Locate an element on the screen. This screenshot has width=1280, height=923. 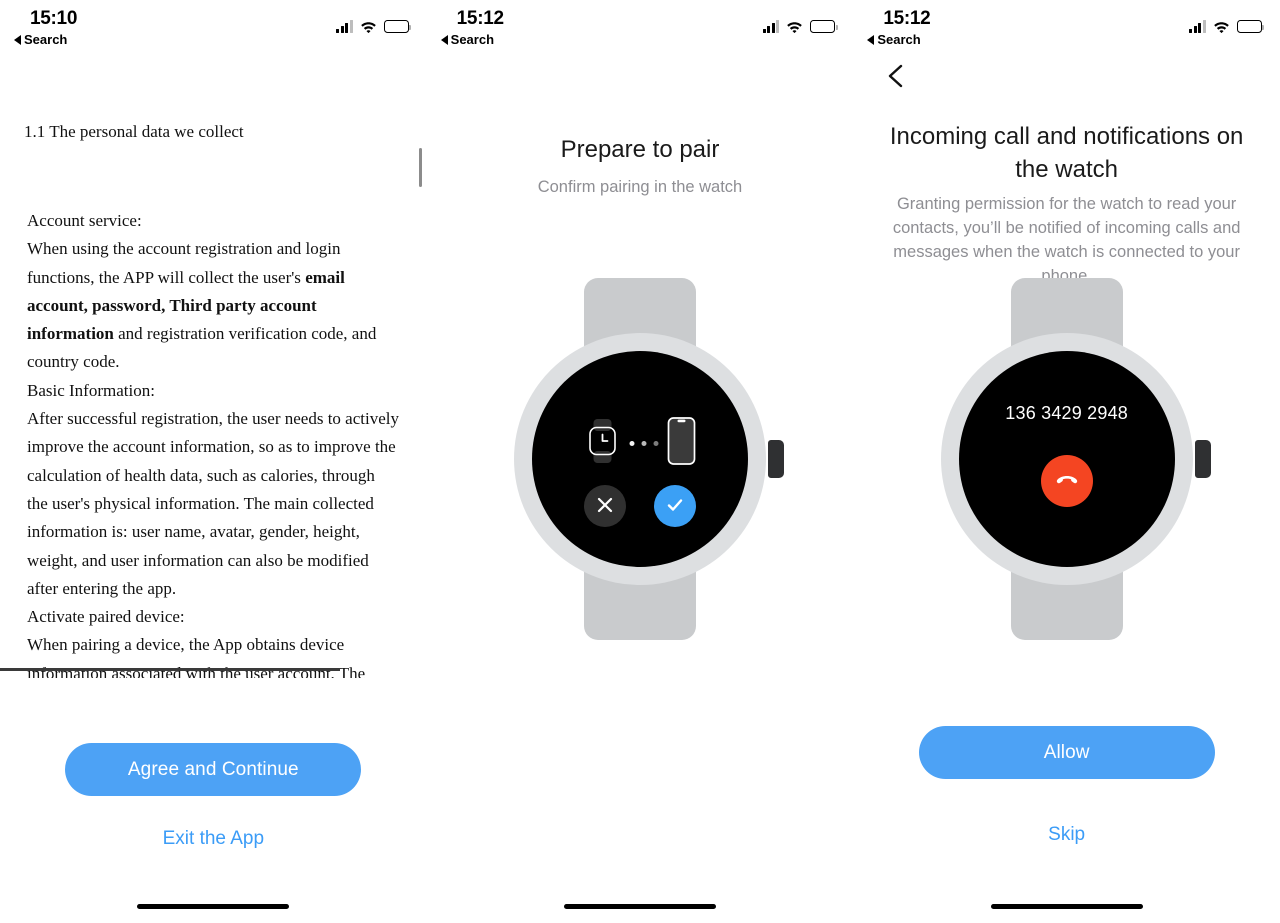
smartwatch-illustration: 136 3429 2948 is located at coordinates (1067, 459).